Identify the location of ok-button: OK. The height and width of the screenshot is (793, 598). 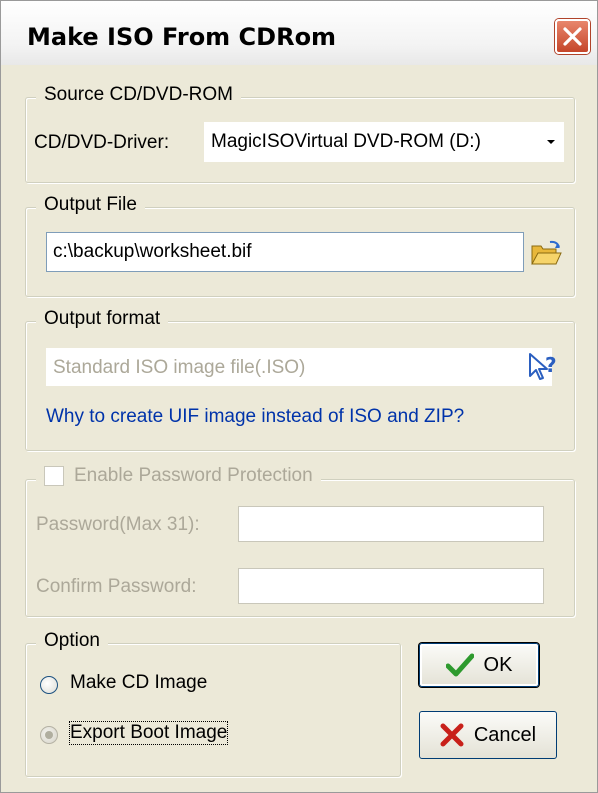
(479, 665).